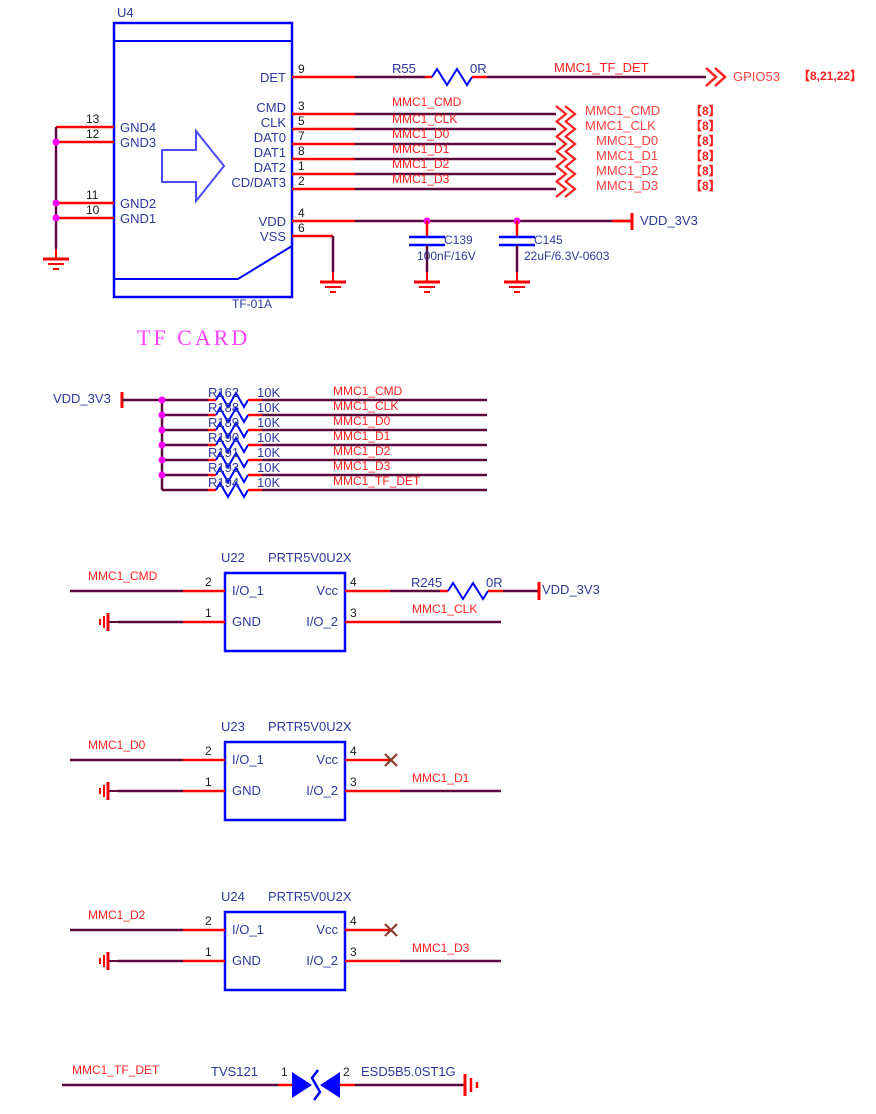 This screenshot has width=876, height=1114. I want to click on u24-pin-name-gnd: GND, so click(246, 960).